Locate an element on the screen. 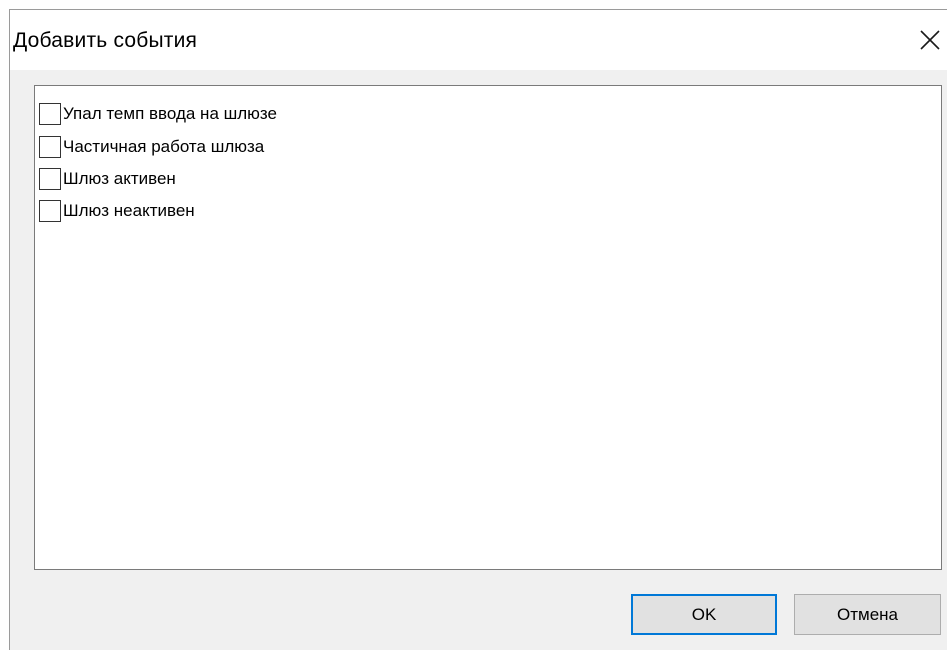 This screenshot has width=949, height=650. close-icon is located at coordinates (930, 40).